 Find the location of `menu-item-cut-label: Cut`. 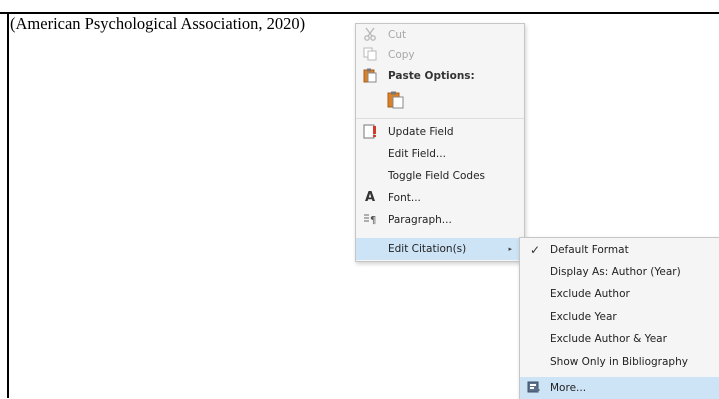

menu-item-cut-label: Cut is located at coordinates (397, 35).